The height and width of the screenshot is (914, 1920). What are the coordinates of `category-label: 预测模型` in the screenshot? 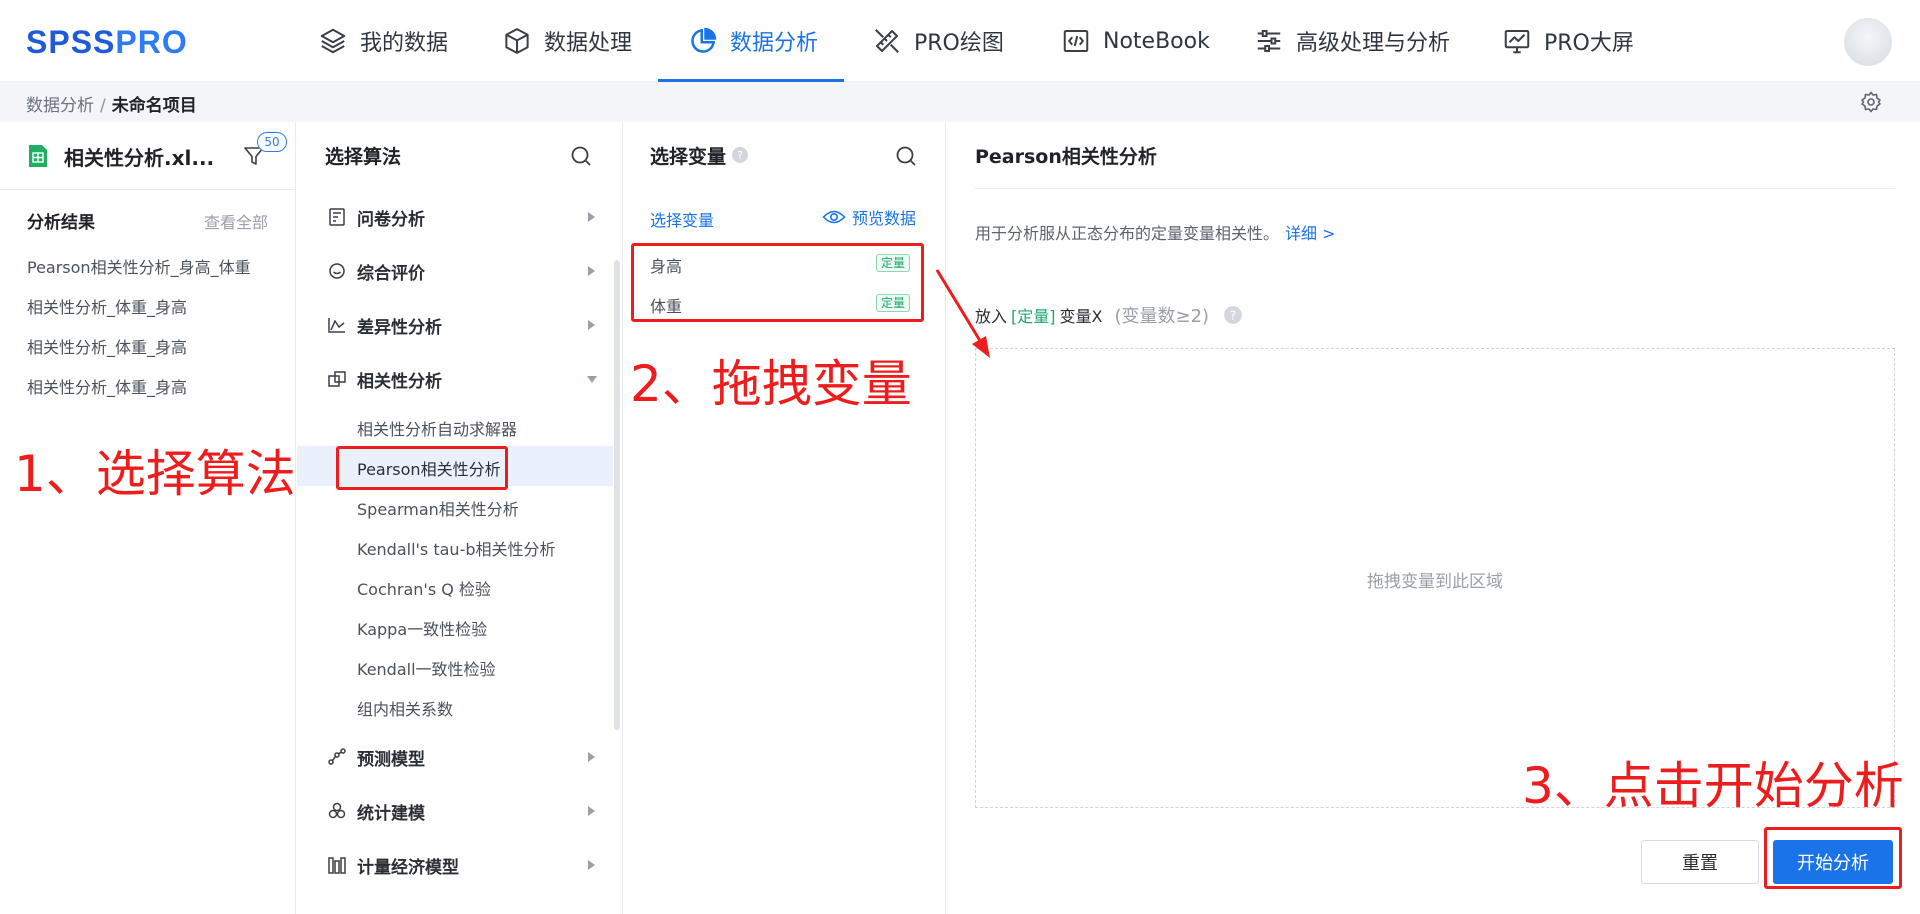 It's located at (391, 759).